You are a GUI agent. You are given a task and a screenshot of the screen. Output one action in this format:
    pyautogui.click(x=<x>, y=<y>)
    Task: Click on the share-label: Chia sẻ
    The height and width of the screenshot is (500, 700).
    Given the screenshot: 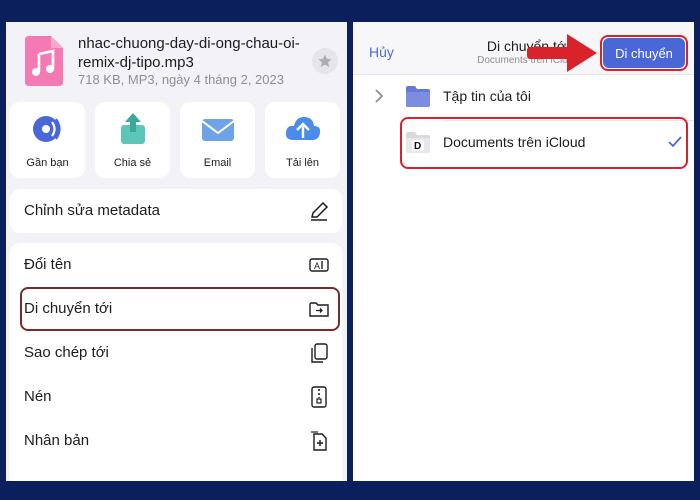 What is the action you would take?
    pyautogui.click(x=132, y=163)
    